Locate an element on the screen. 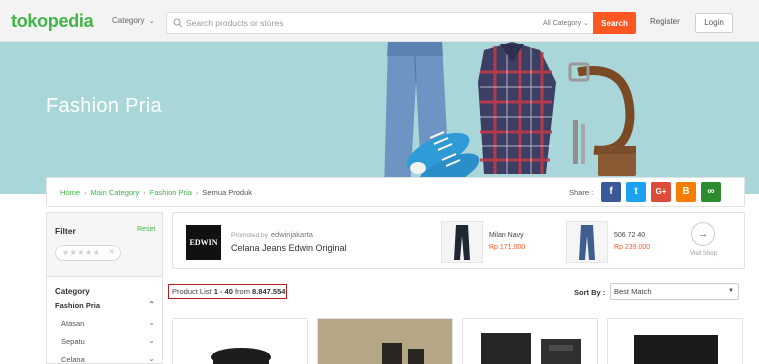 The image size is (759, 364). category-heading: Category is located at coordinates (72, 291).